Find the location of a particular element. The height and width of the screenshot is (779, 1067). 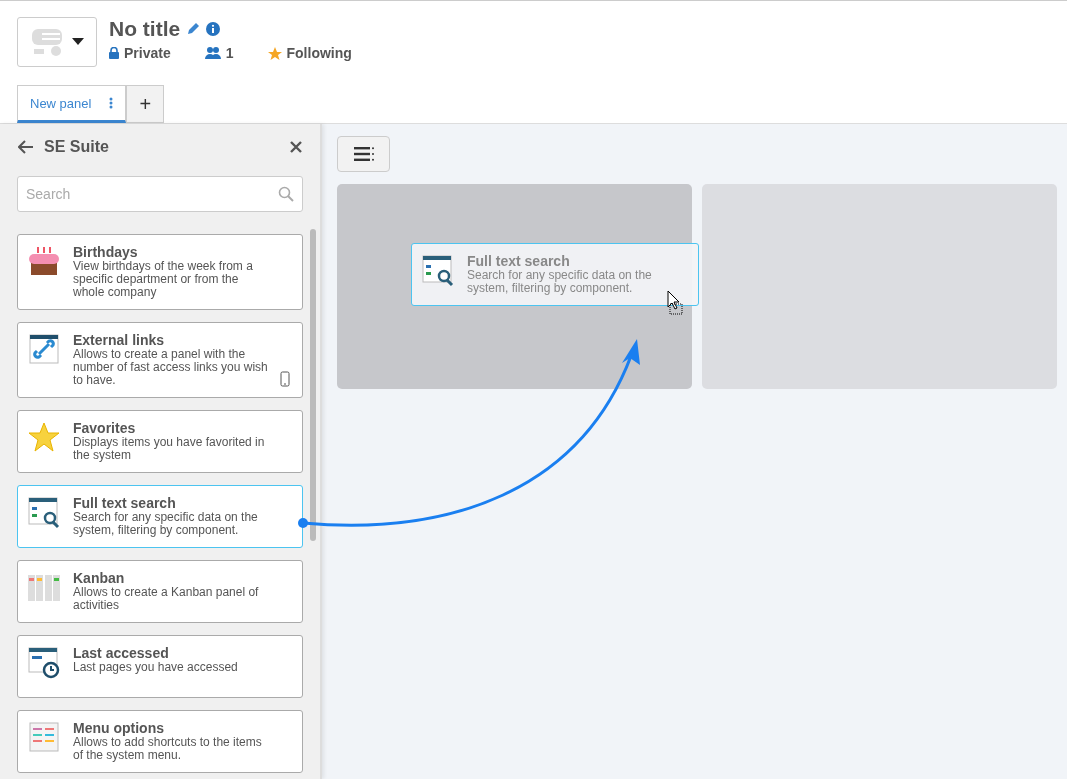

more-icon is located at coordinates (111, 103).